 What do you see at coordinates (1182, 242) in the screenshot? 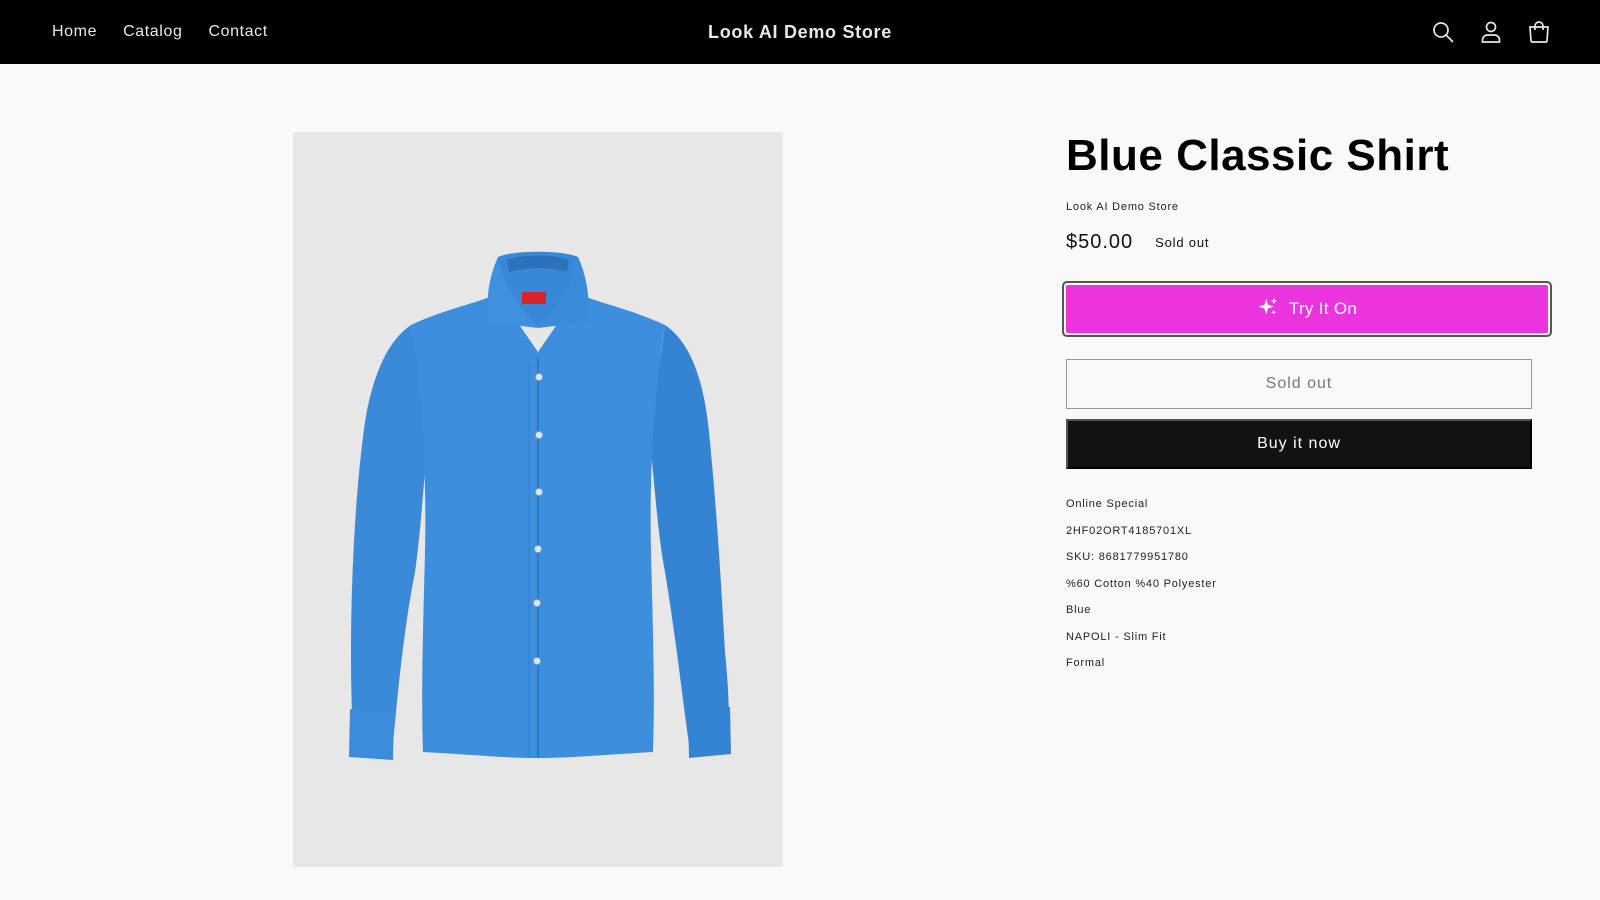
I see `sold-out-badge: Sold out` at bounding box center [1182, 242].